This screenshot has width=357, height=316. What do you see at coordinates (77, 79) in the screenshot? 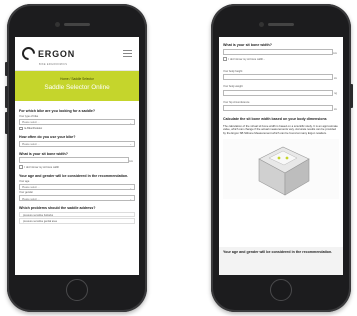
I see `breadcrumb: Home / Saddle Selector` at bounding box center [77, 79].